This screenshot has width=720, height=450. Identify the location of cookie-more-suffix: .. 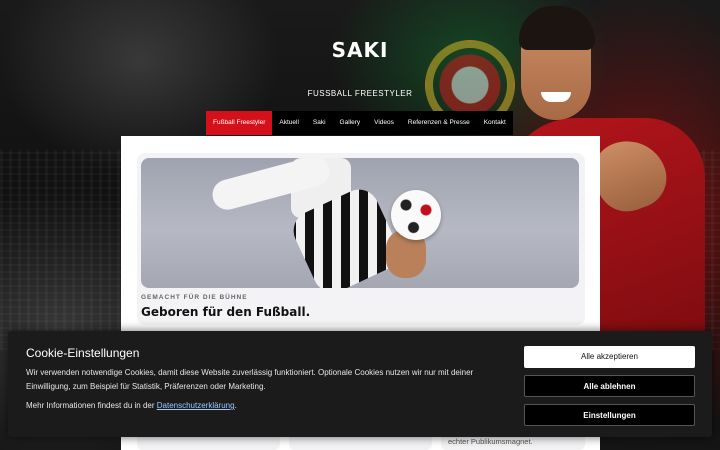
(235, 405).